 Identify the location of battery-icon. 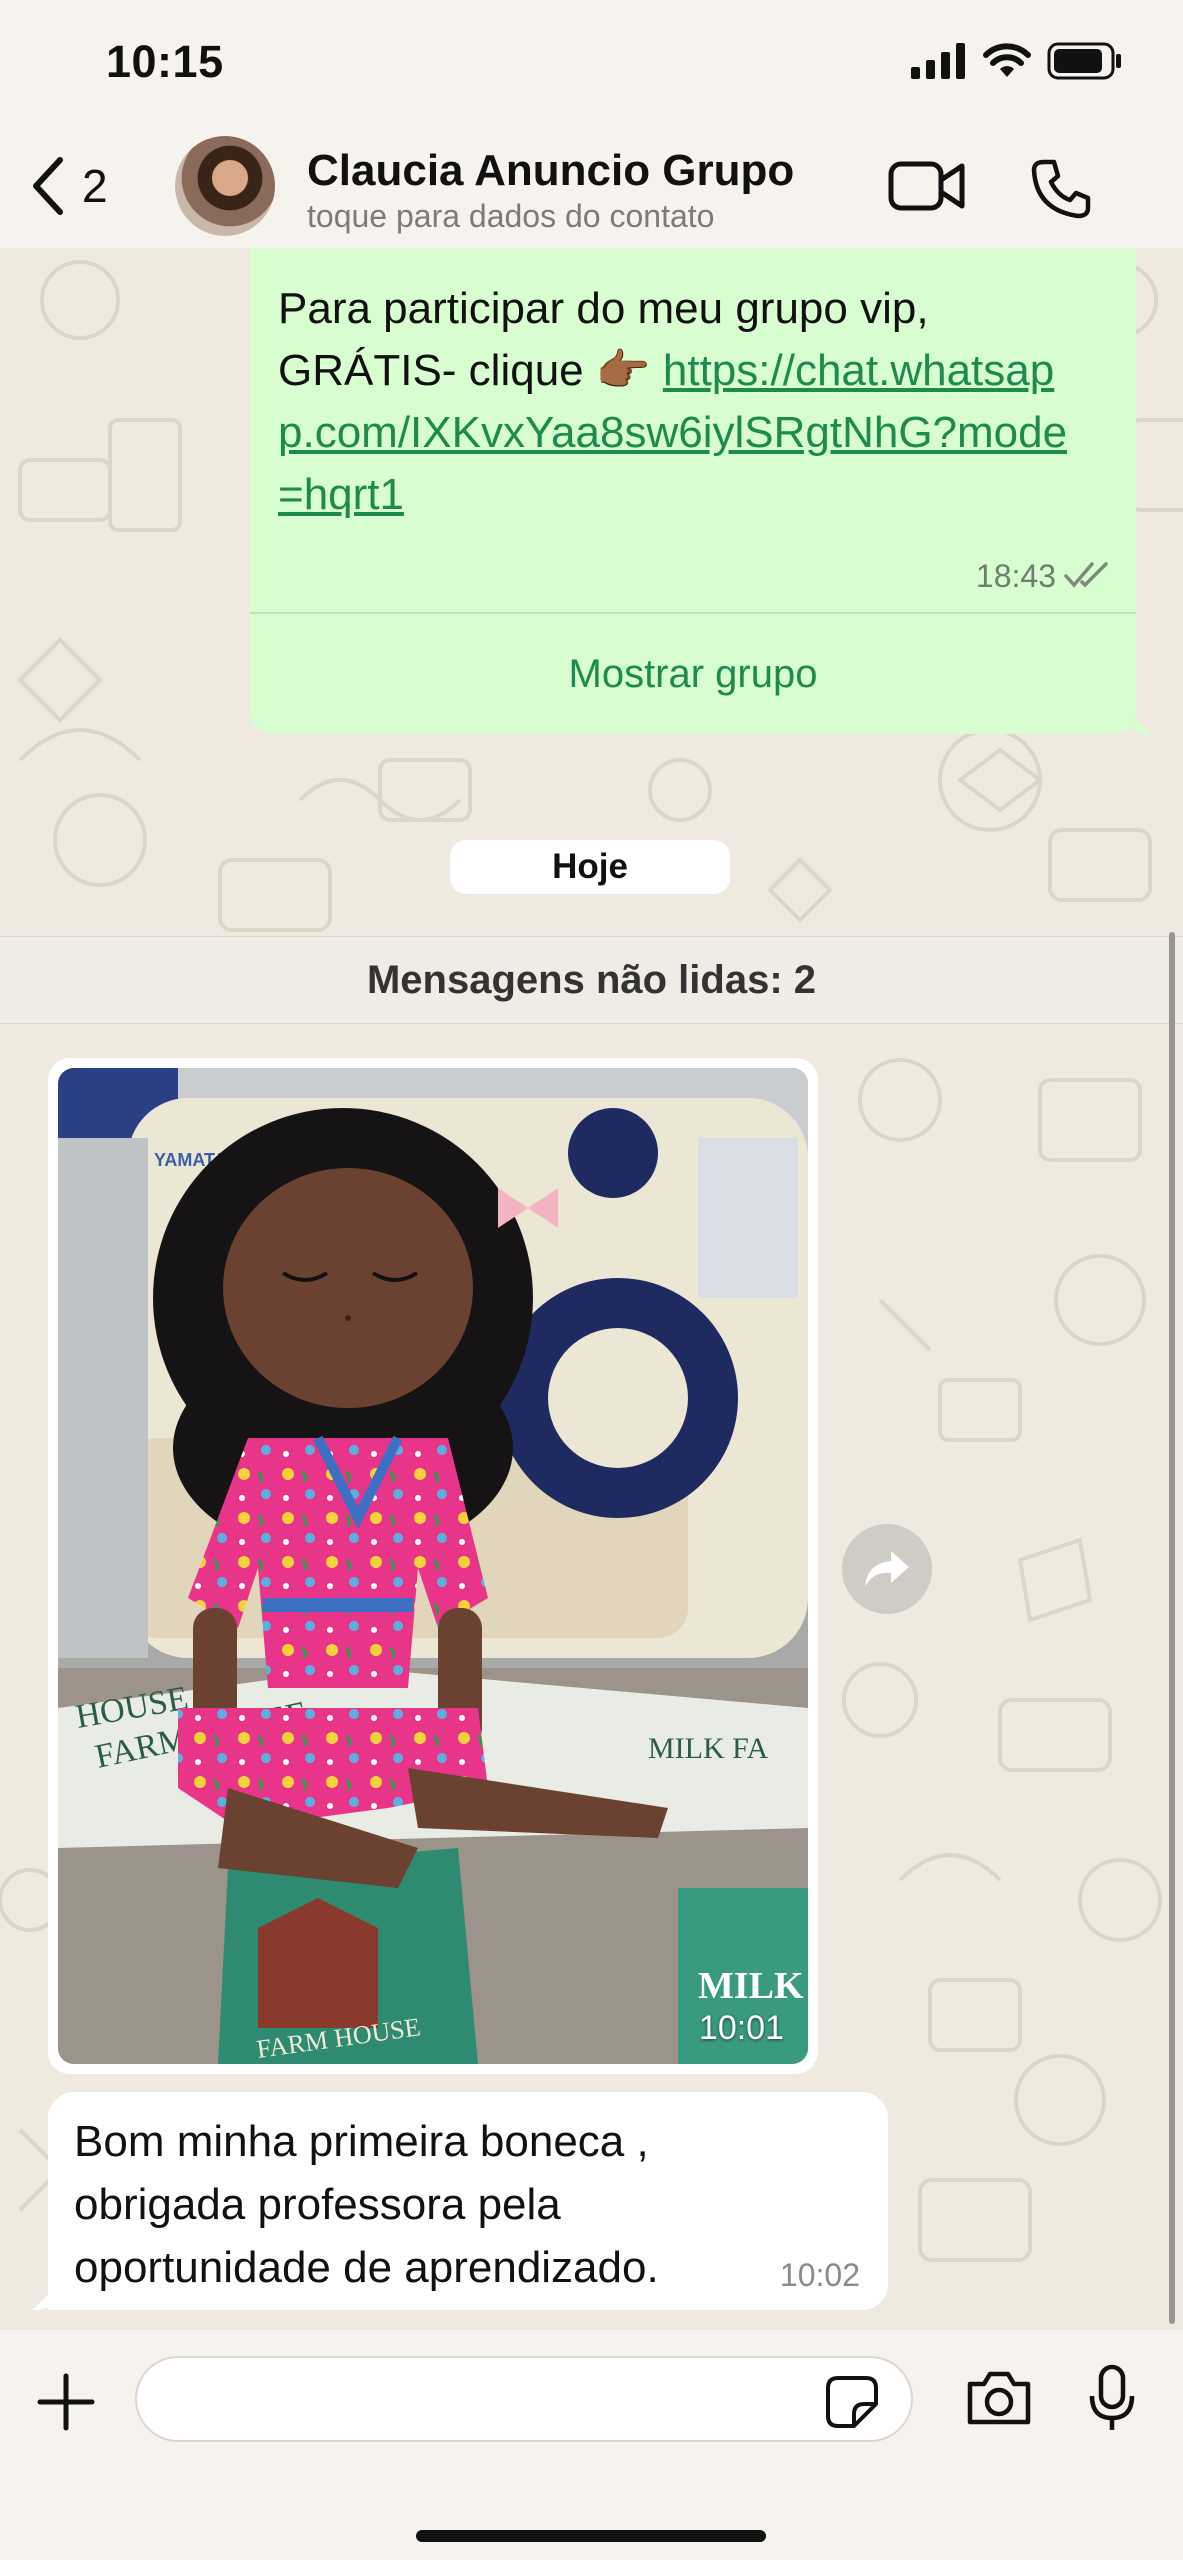
(1084, 61).